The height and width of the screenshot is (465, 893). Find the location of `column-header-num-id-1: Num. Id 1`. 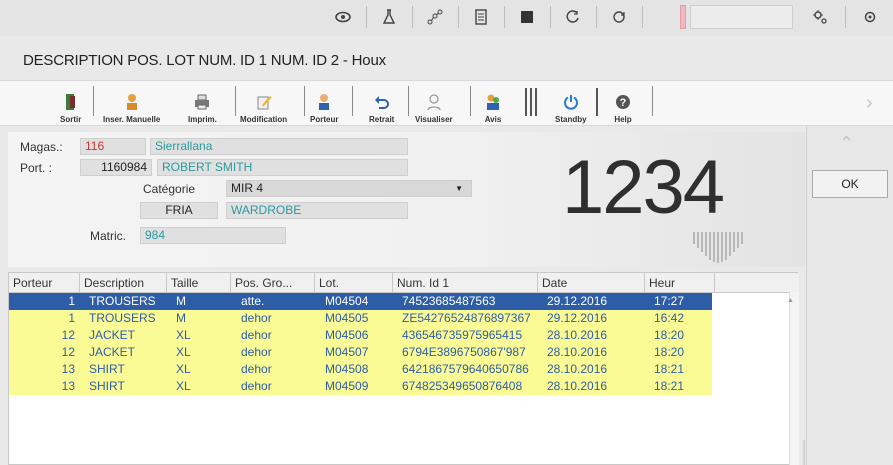

column-header-num-id-1: Num. Id 1 is located at coordinates (465, 283).